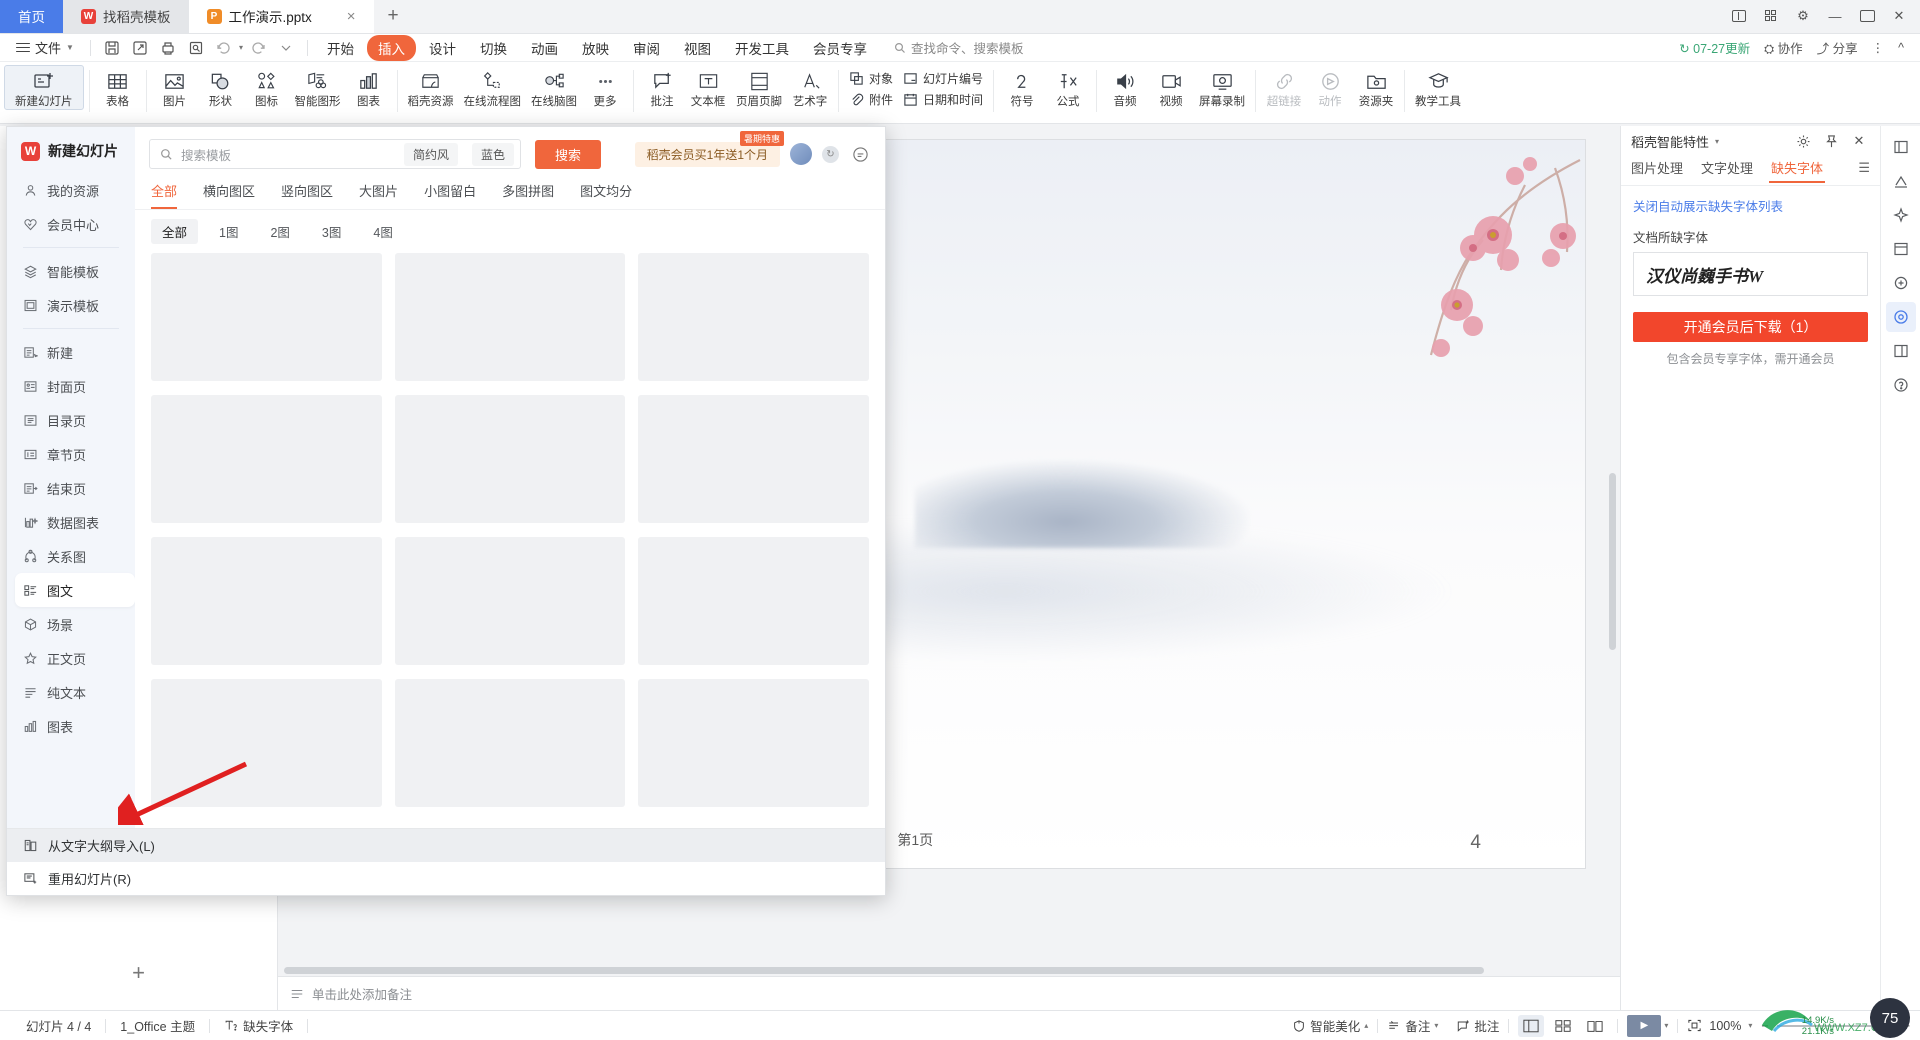  What do you see at coordinates (71, 522) in the screenshot?
I see `sidebar-item-data-chart: 数据图表` at bounding box center [71, 522].